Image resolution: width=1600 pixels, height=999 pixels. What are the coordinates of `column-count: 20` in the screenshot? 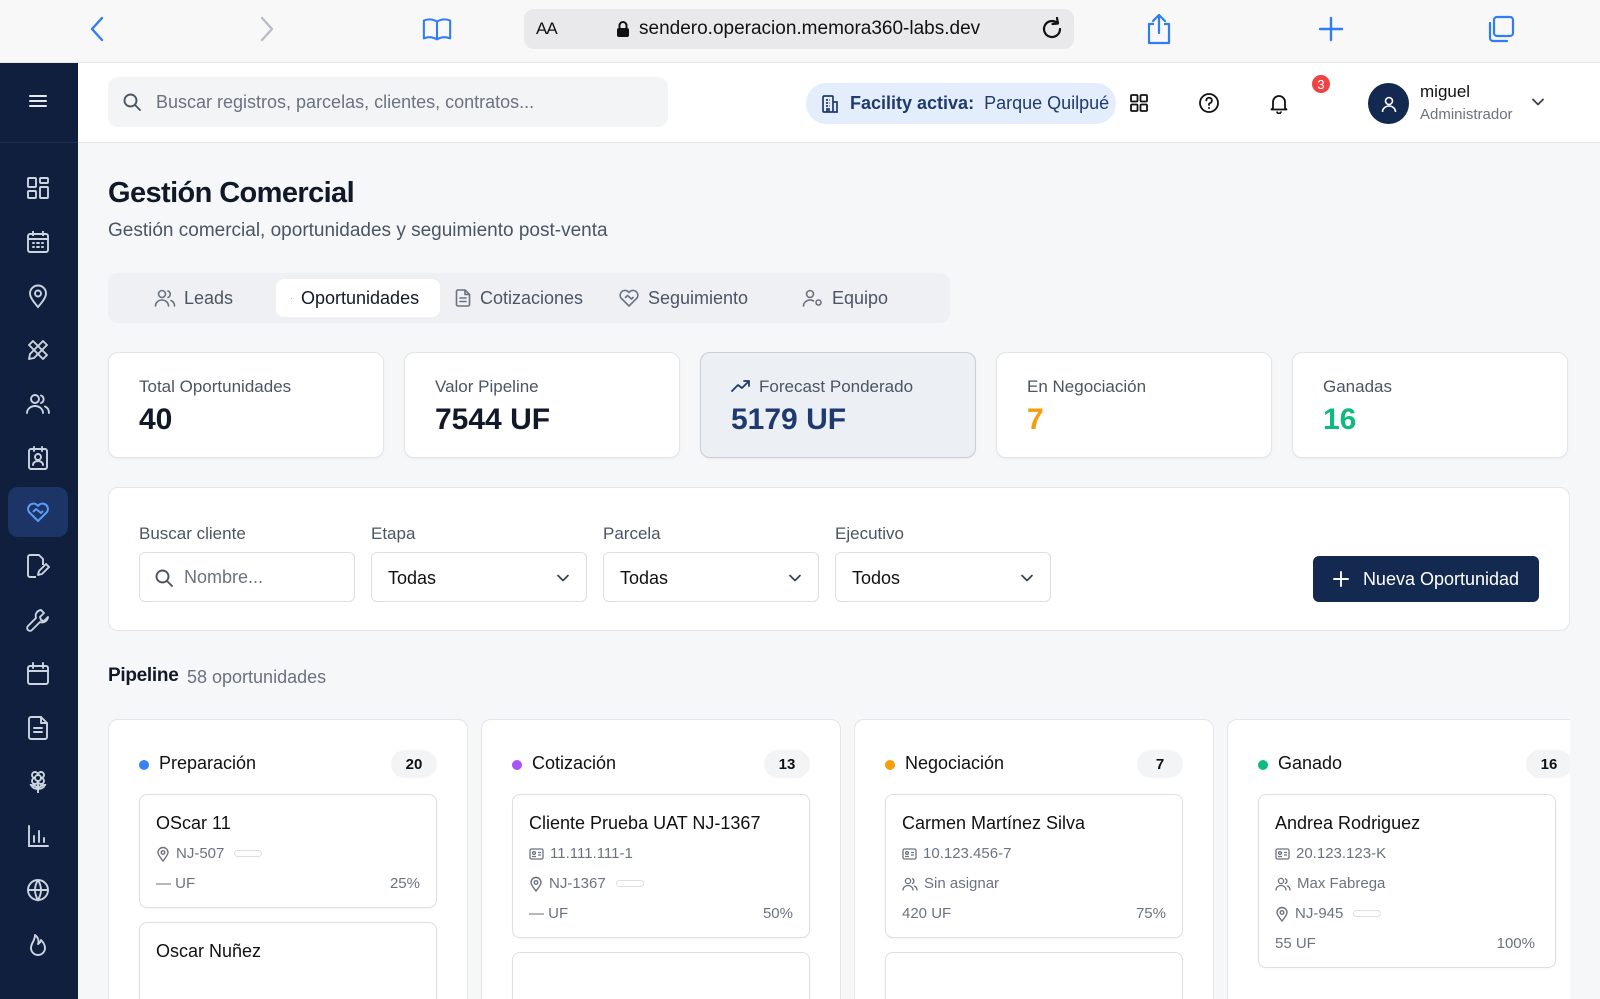 It's located at (414, 764).